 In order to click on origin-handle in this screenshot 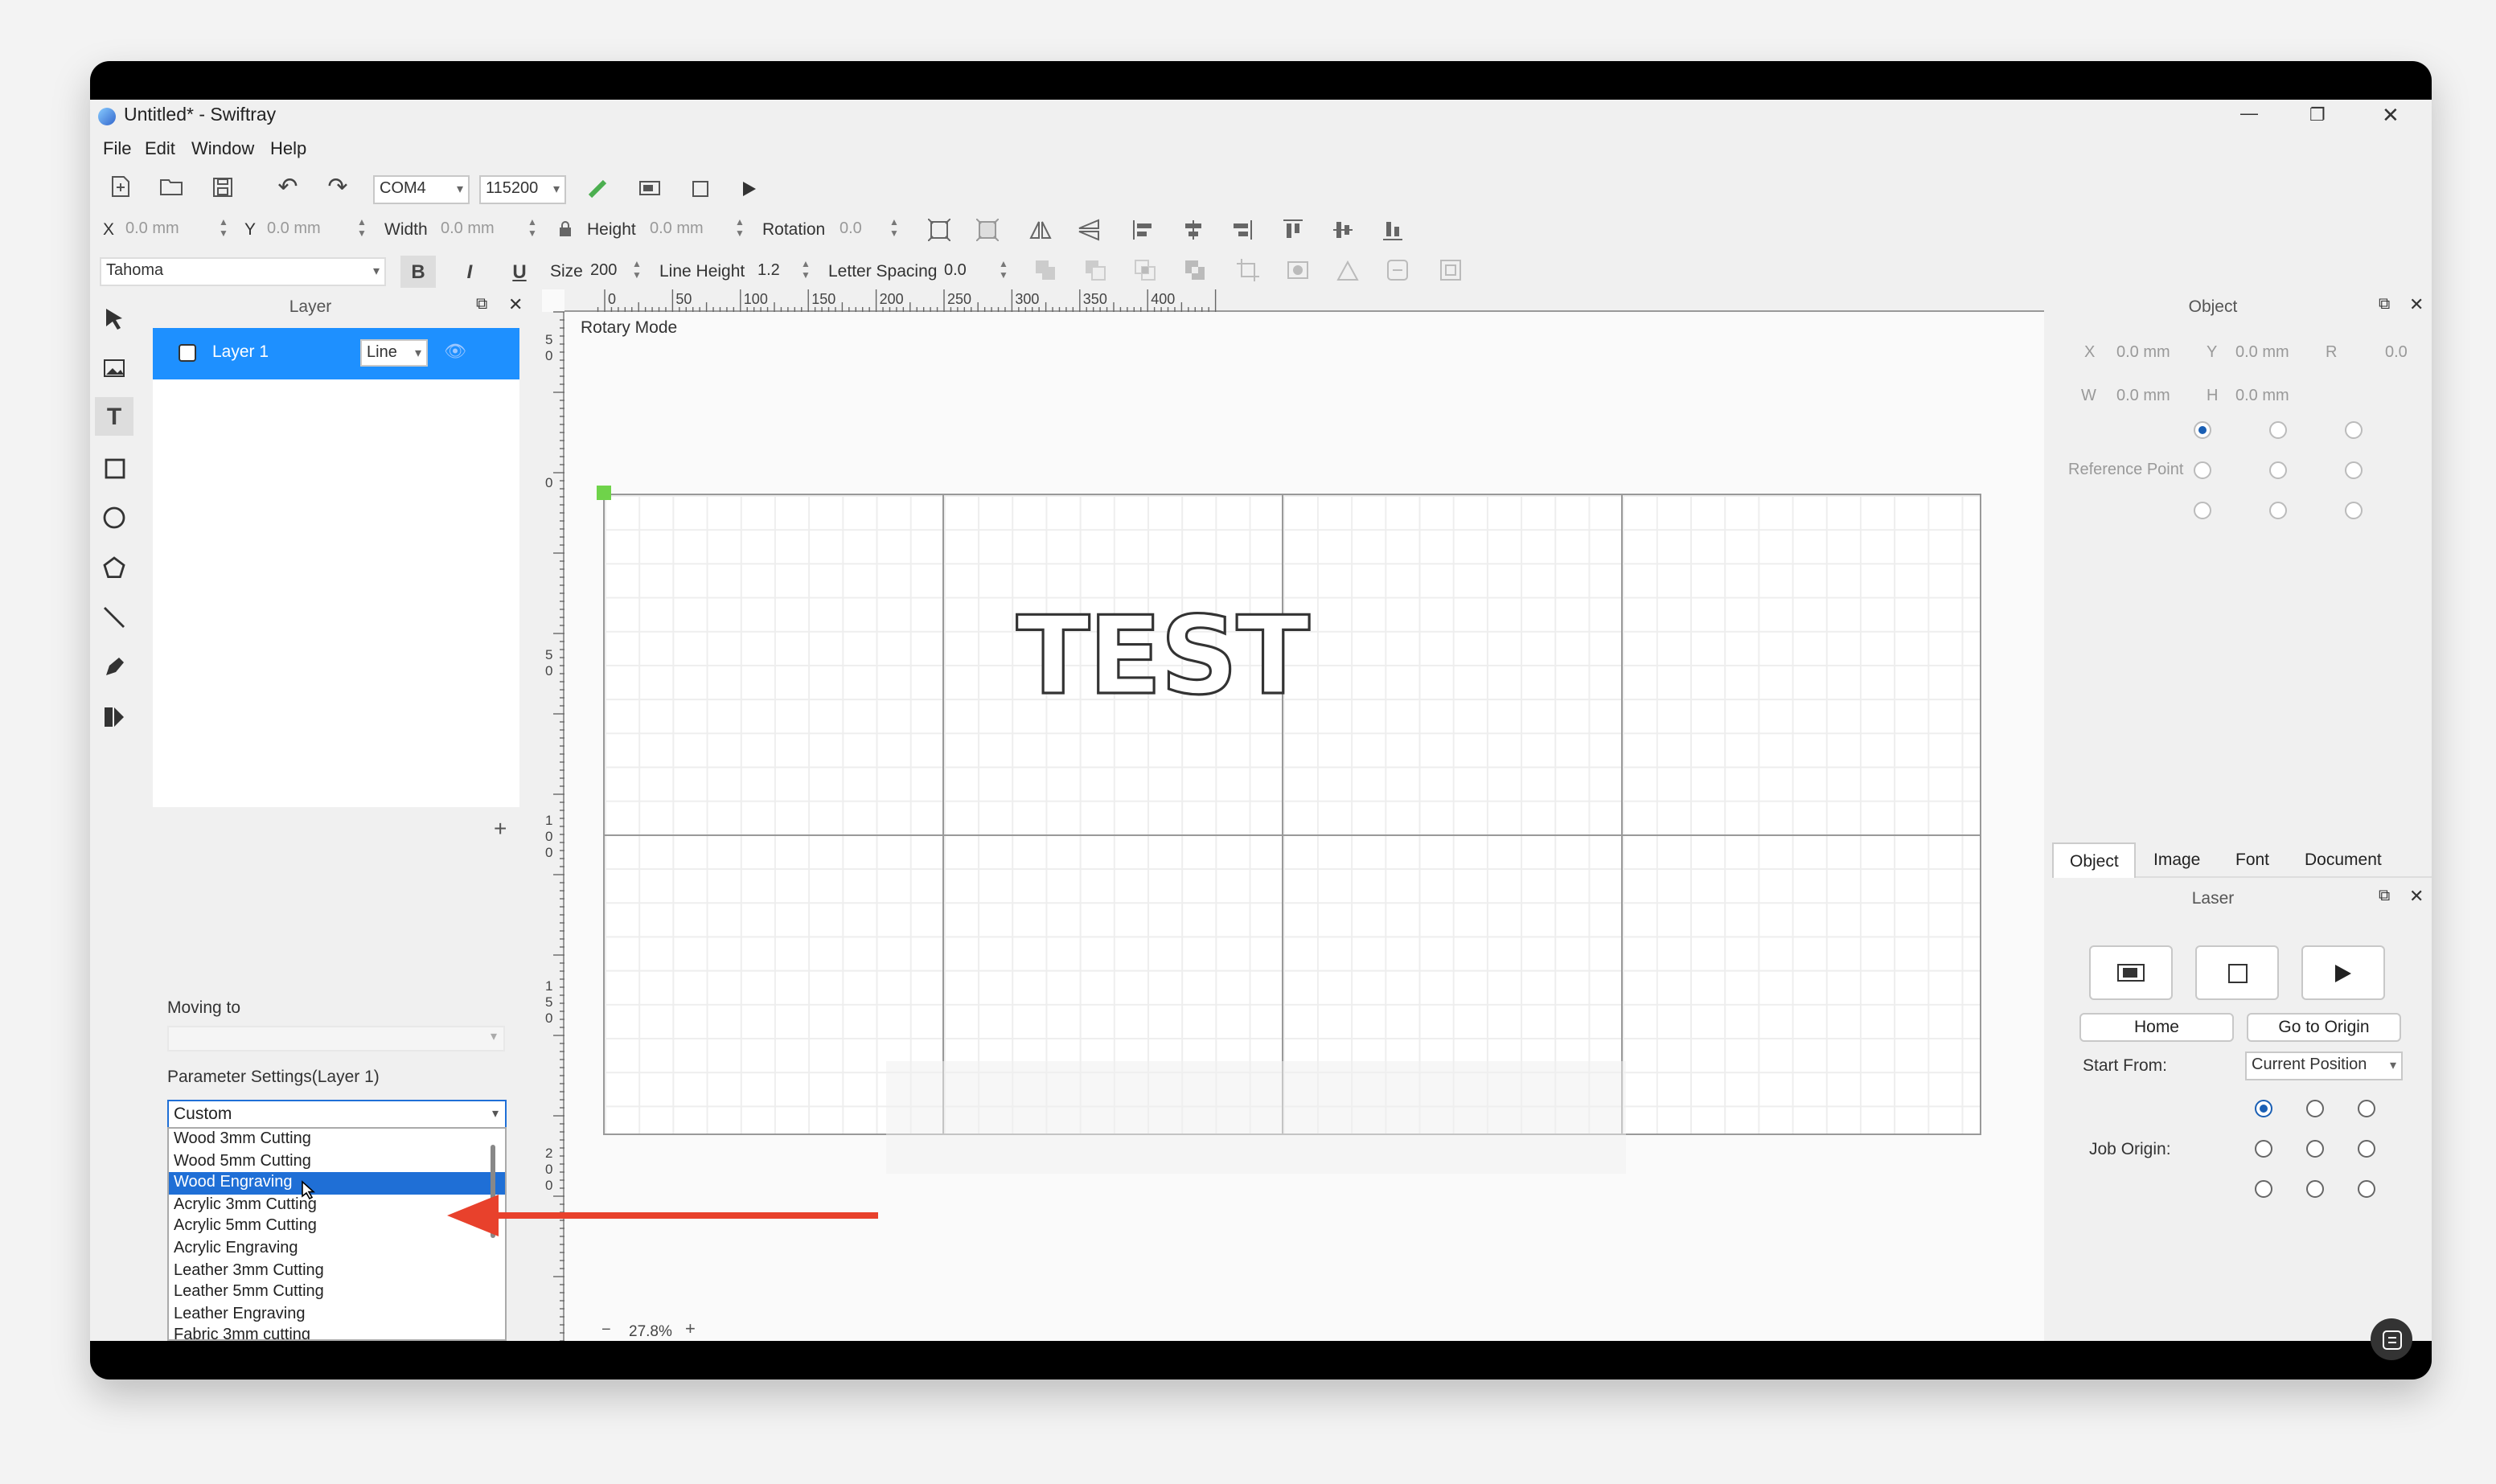, I will do `click(604, 493)`.